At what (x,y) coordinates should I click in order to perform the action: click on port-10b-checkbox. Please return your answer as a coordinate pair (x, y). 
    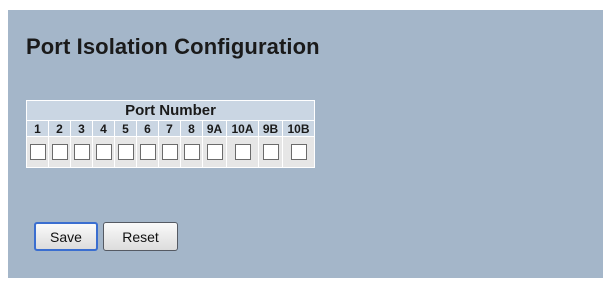
    Looking at the image, I should click on (298, 151).